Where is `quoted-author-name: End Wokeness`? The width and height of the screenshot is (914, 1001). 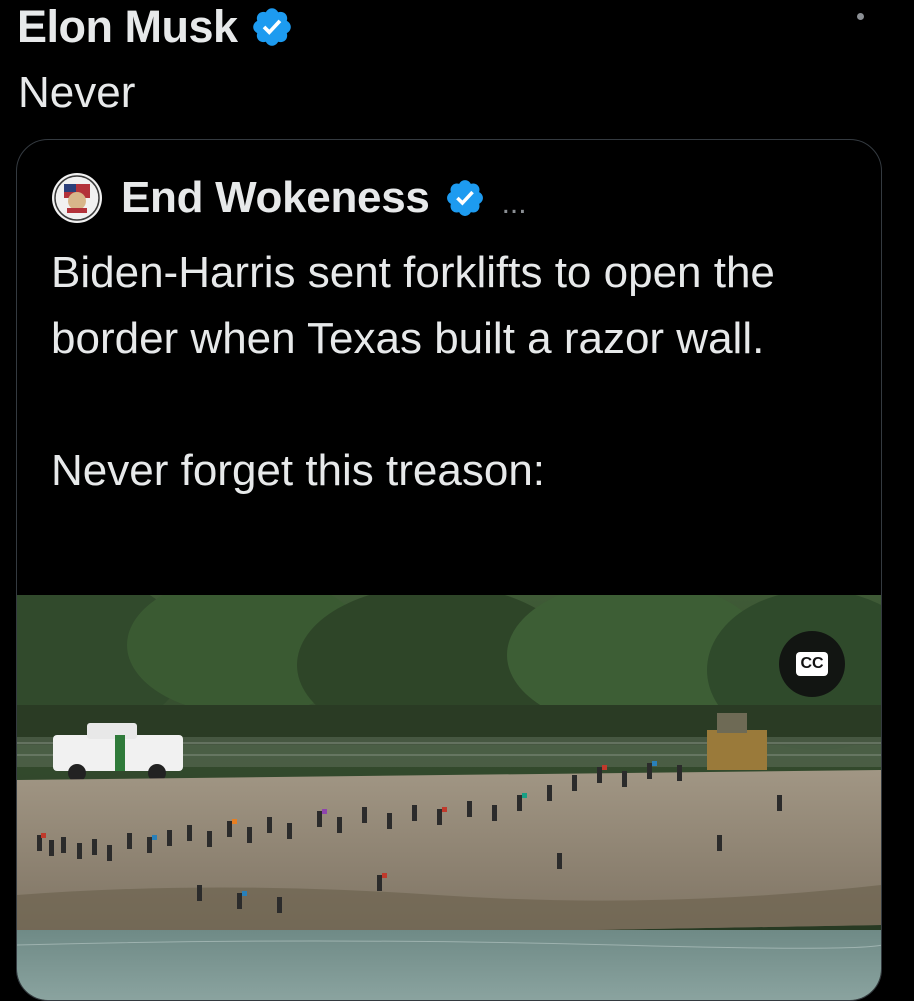 quoted-author-name: End Wokeness is located at coordinates (275, 198).